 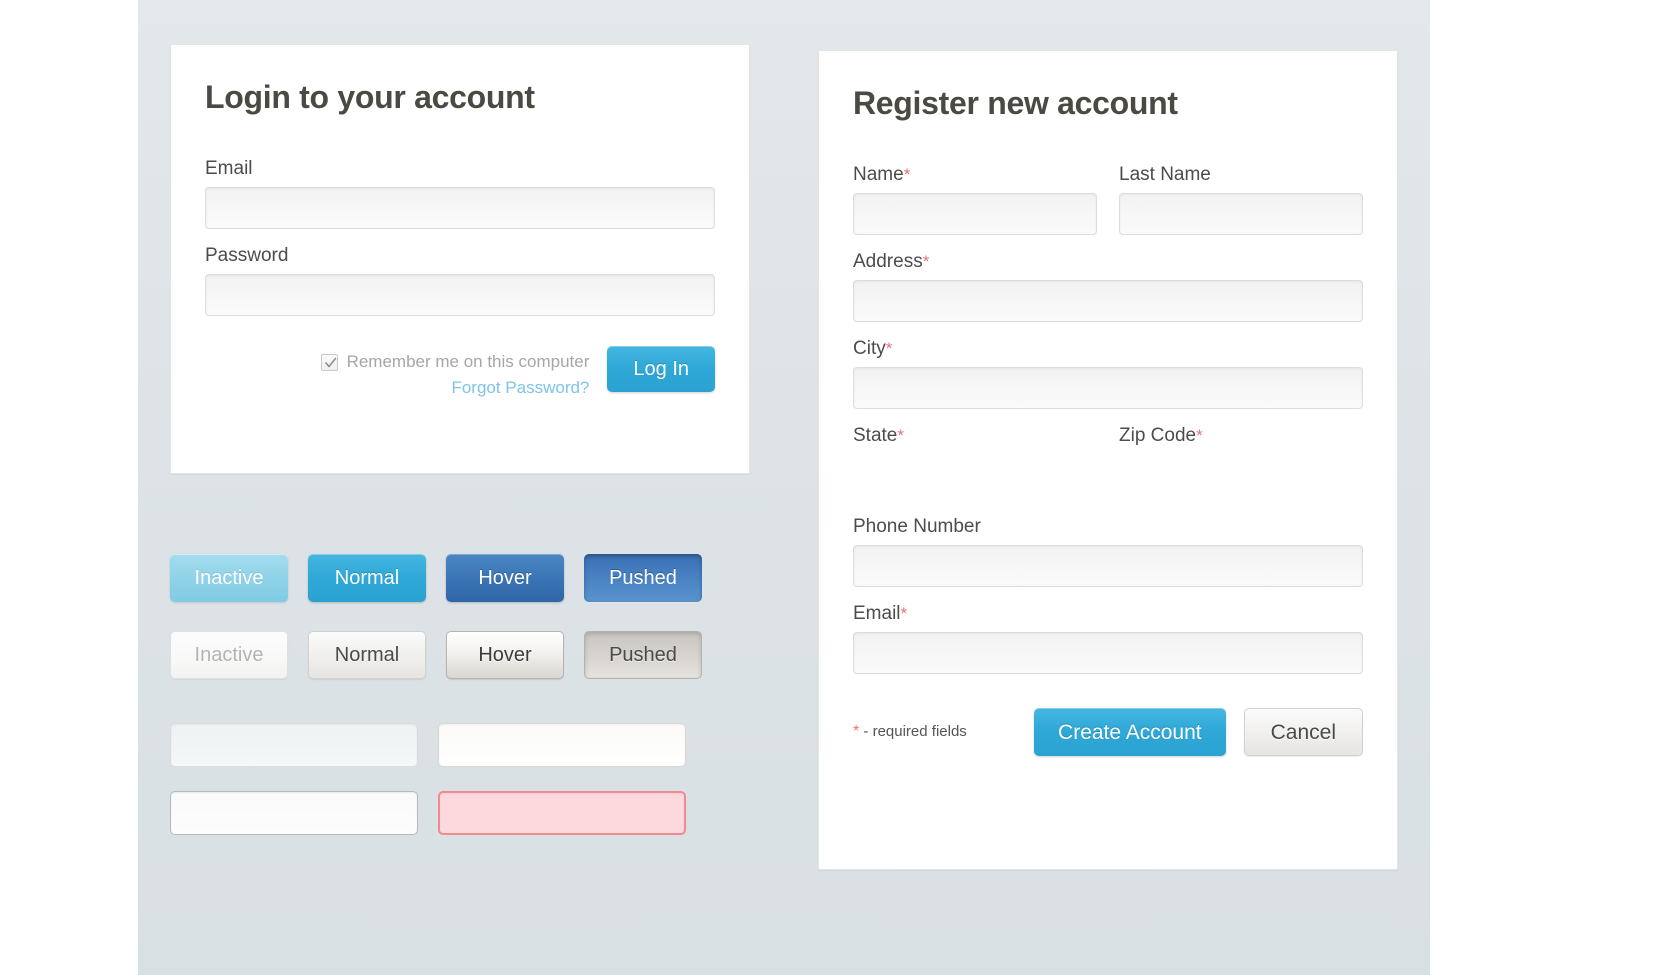 I want to click on login-email-group: Email, so click(x=460, y=193).